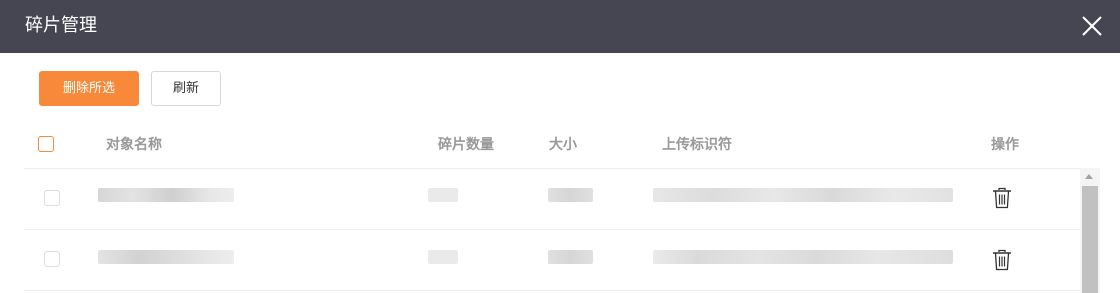 The image size is (1120, 293). Describe the element at coordinates (134, 145) in the screenshot. I see `column-header-object-name: 对象名称` at that location.